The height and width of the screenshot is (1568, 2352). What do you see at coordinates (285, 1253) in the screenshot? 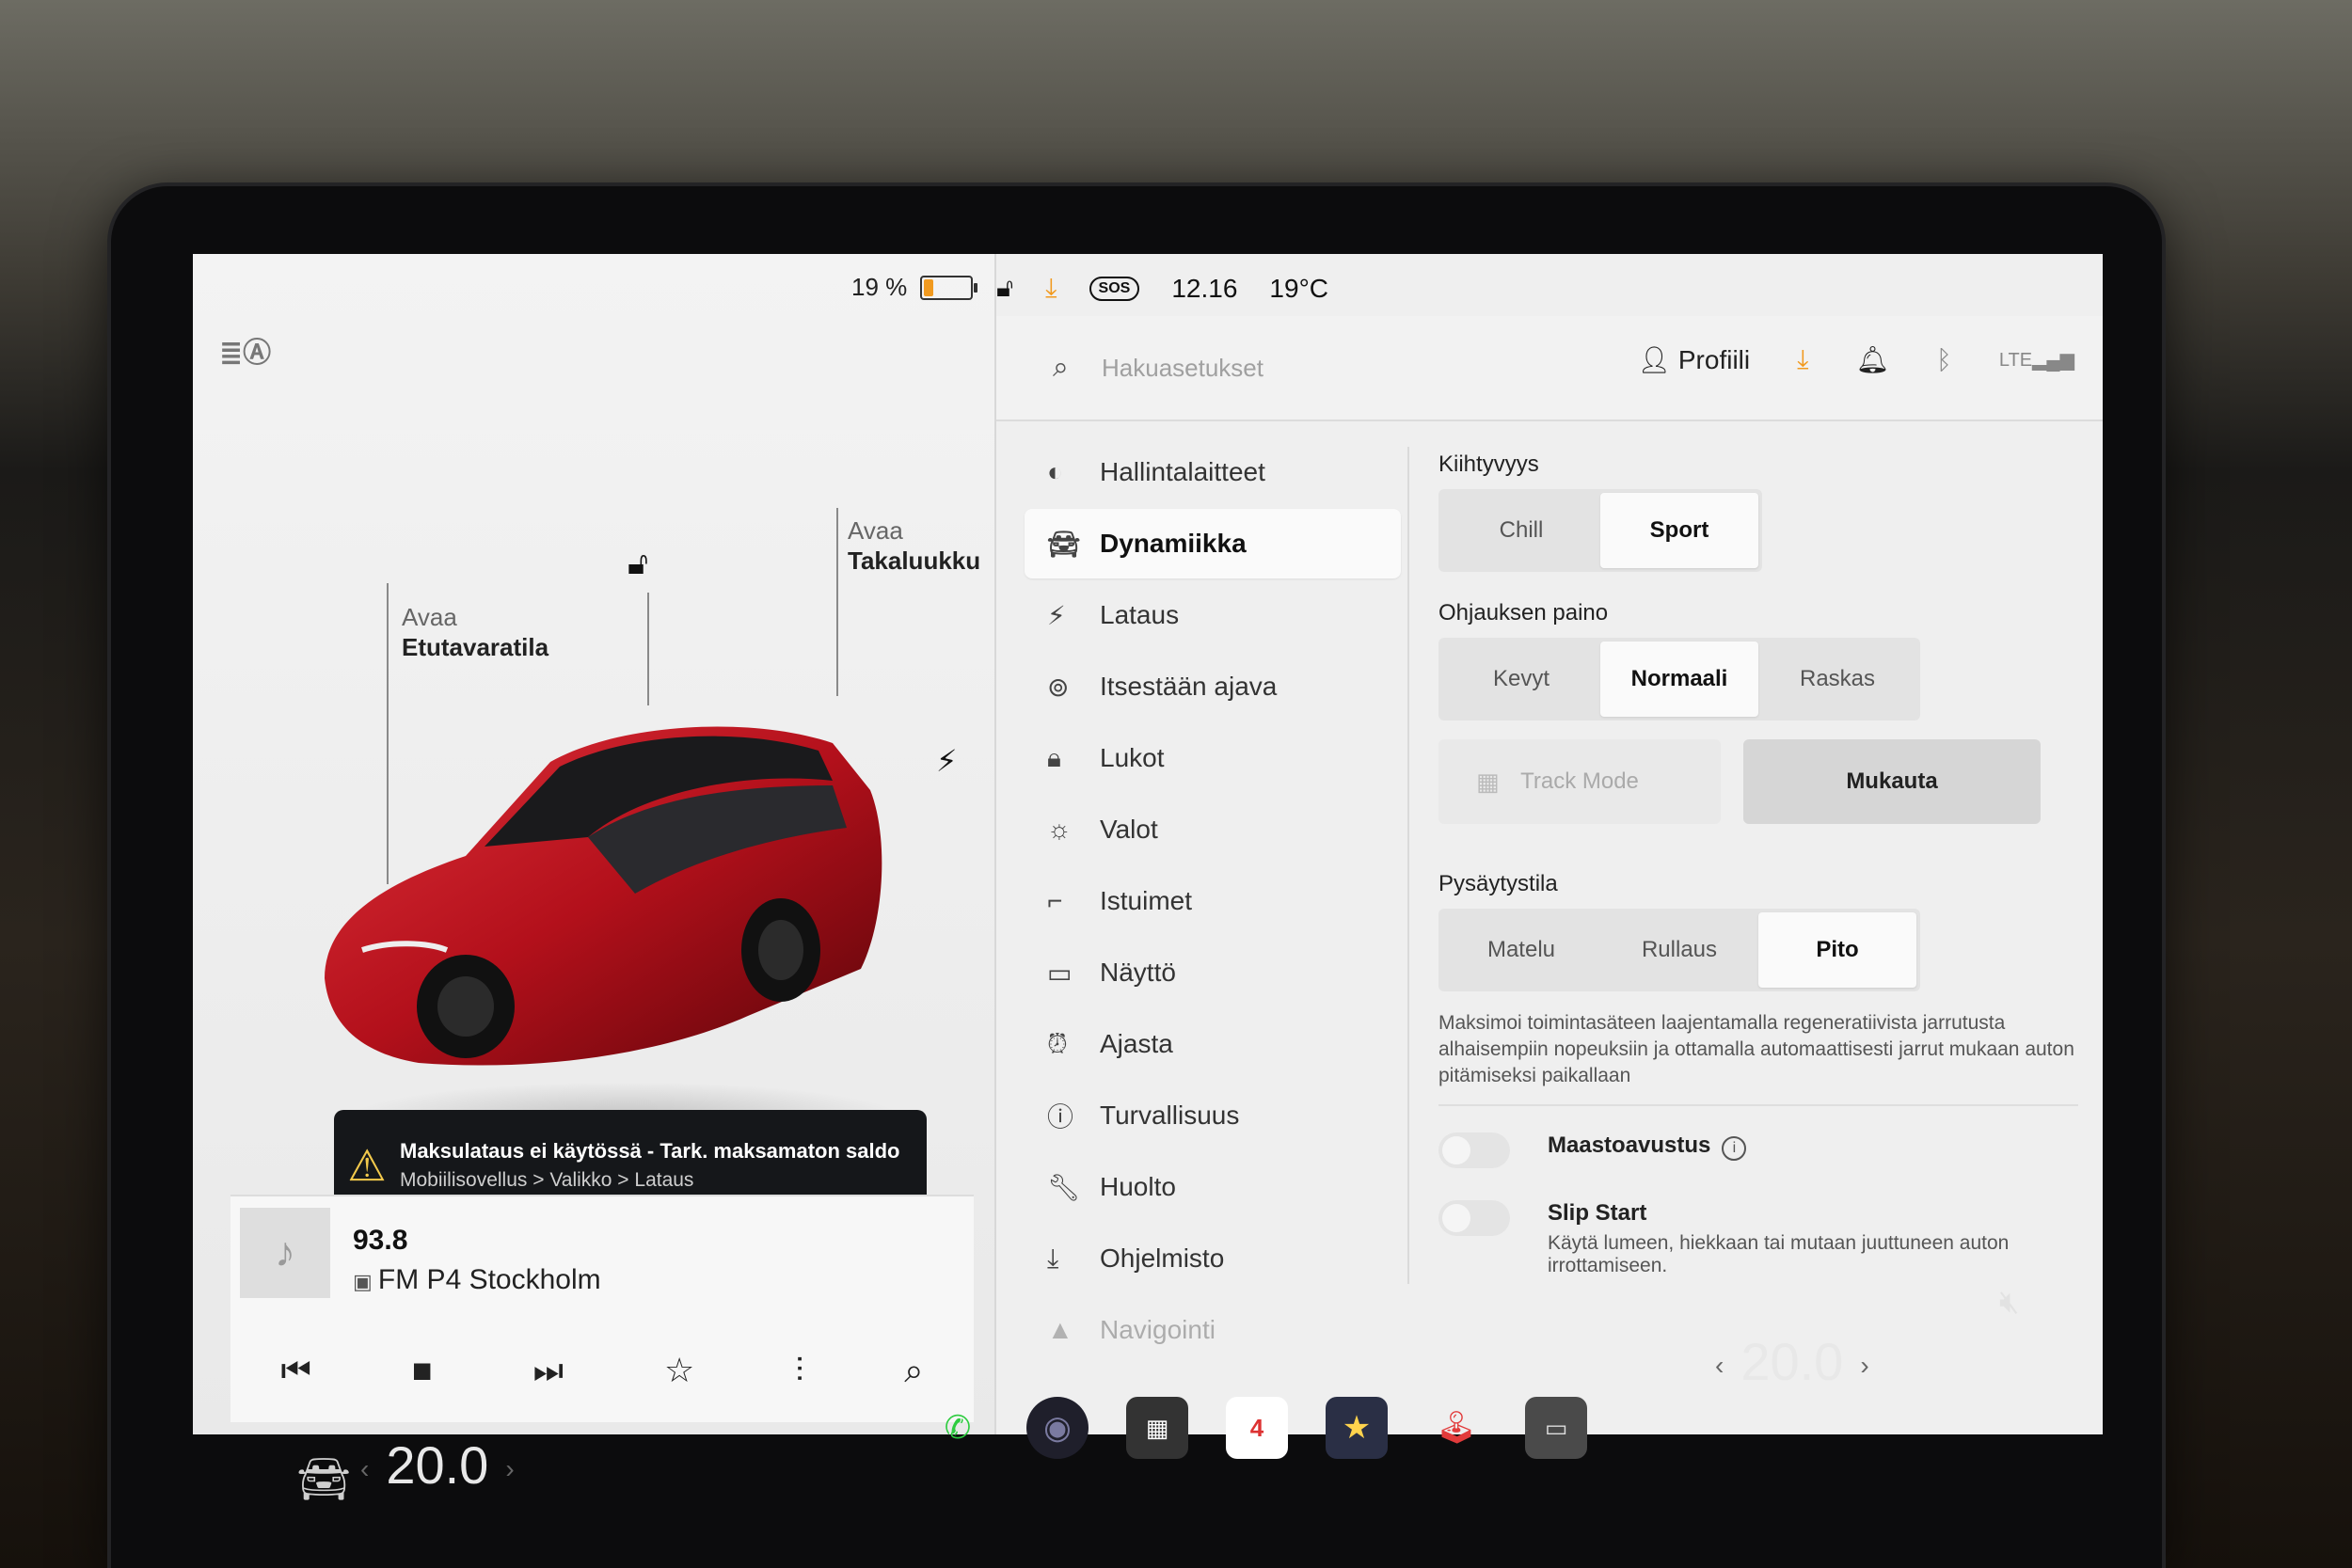
I see `music-note-icon: ♪` at bounding box center [285, 1253].